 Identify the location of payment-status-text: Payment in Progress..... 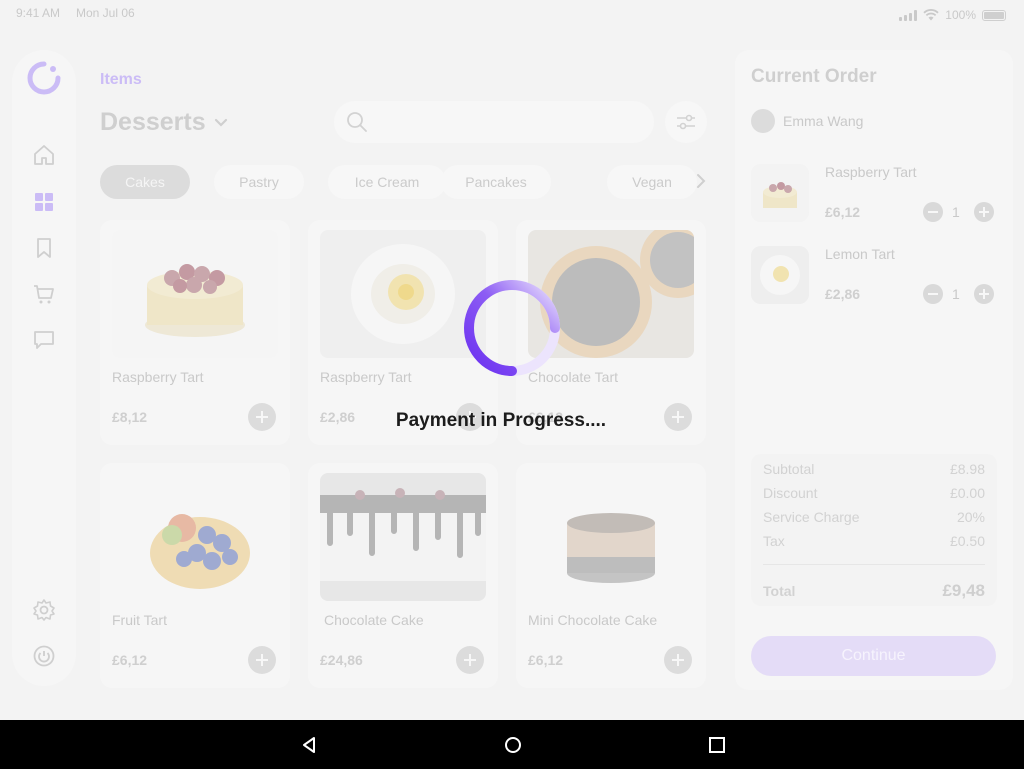
(501, 420).